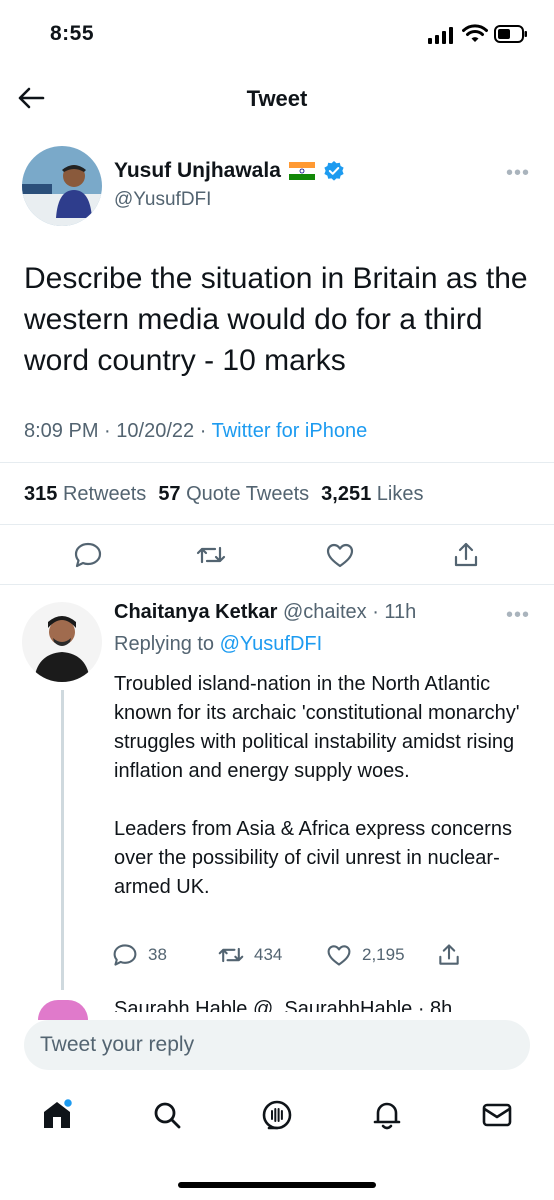 This screenshot has height=1200, width=554. I want to click on tweet-metadata: 8:09 PM · 10/20/22 · Twitter for iPhone, so click(195, 431).